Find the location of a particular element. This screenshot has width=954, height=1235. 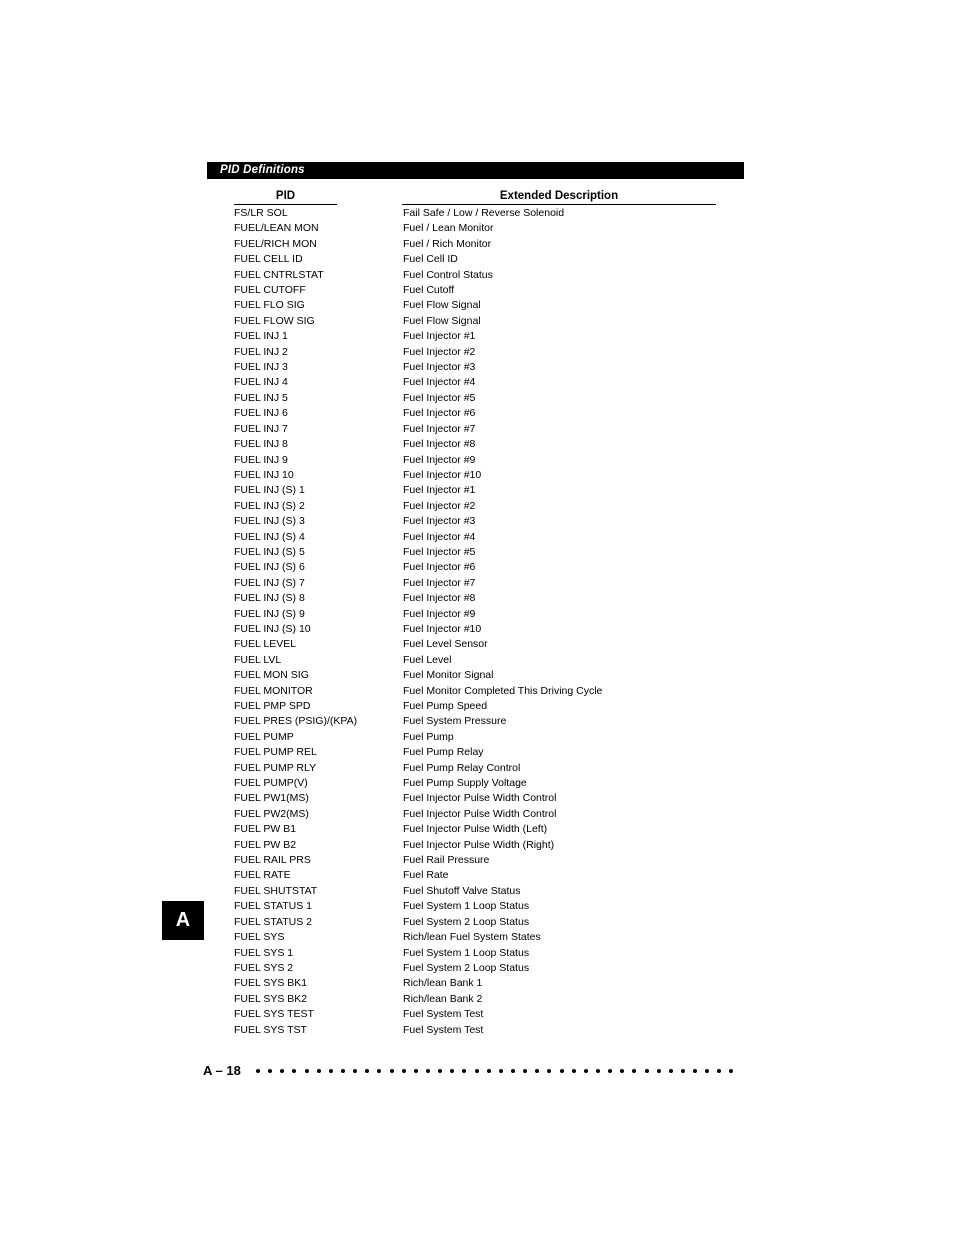

table-row: FUEL FLO SIG Fuel Flow Signal is located at coordinates (477, 305).